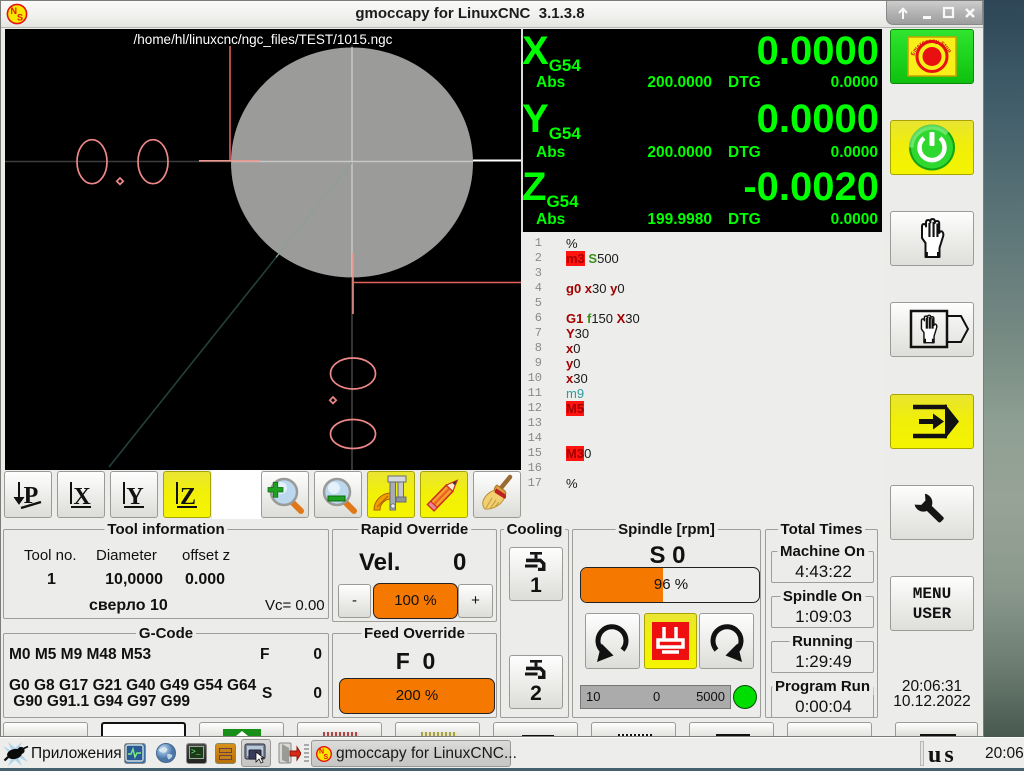 The image size is (1024, 771). What do you see at coordinates (188, 497) in the screenshot?
I see `svg-text: Z` at bounding box center [188, 497].